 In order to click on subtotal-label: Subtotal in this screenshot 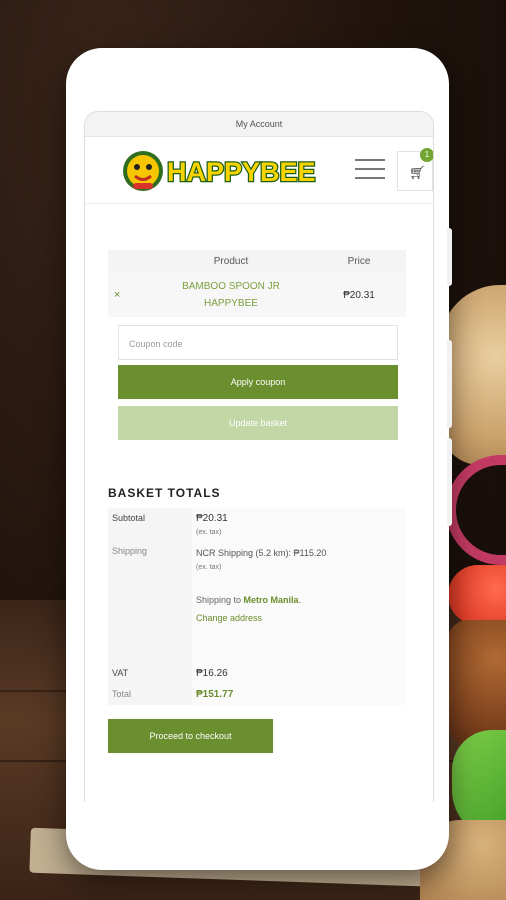, I will do `click(150, 524)`.